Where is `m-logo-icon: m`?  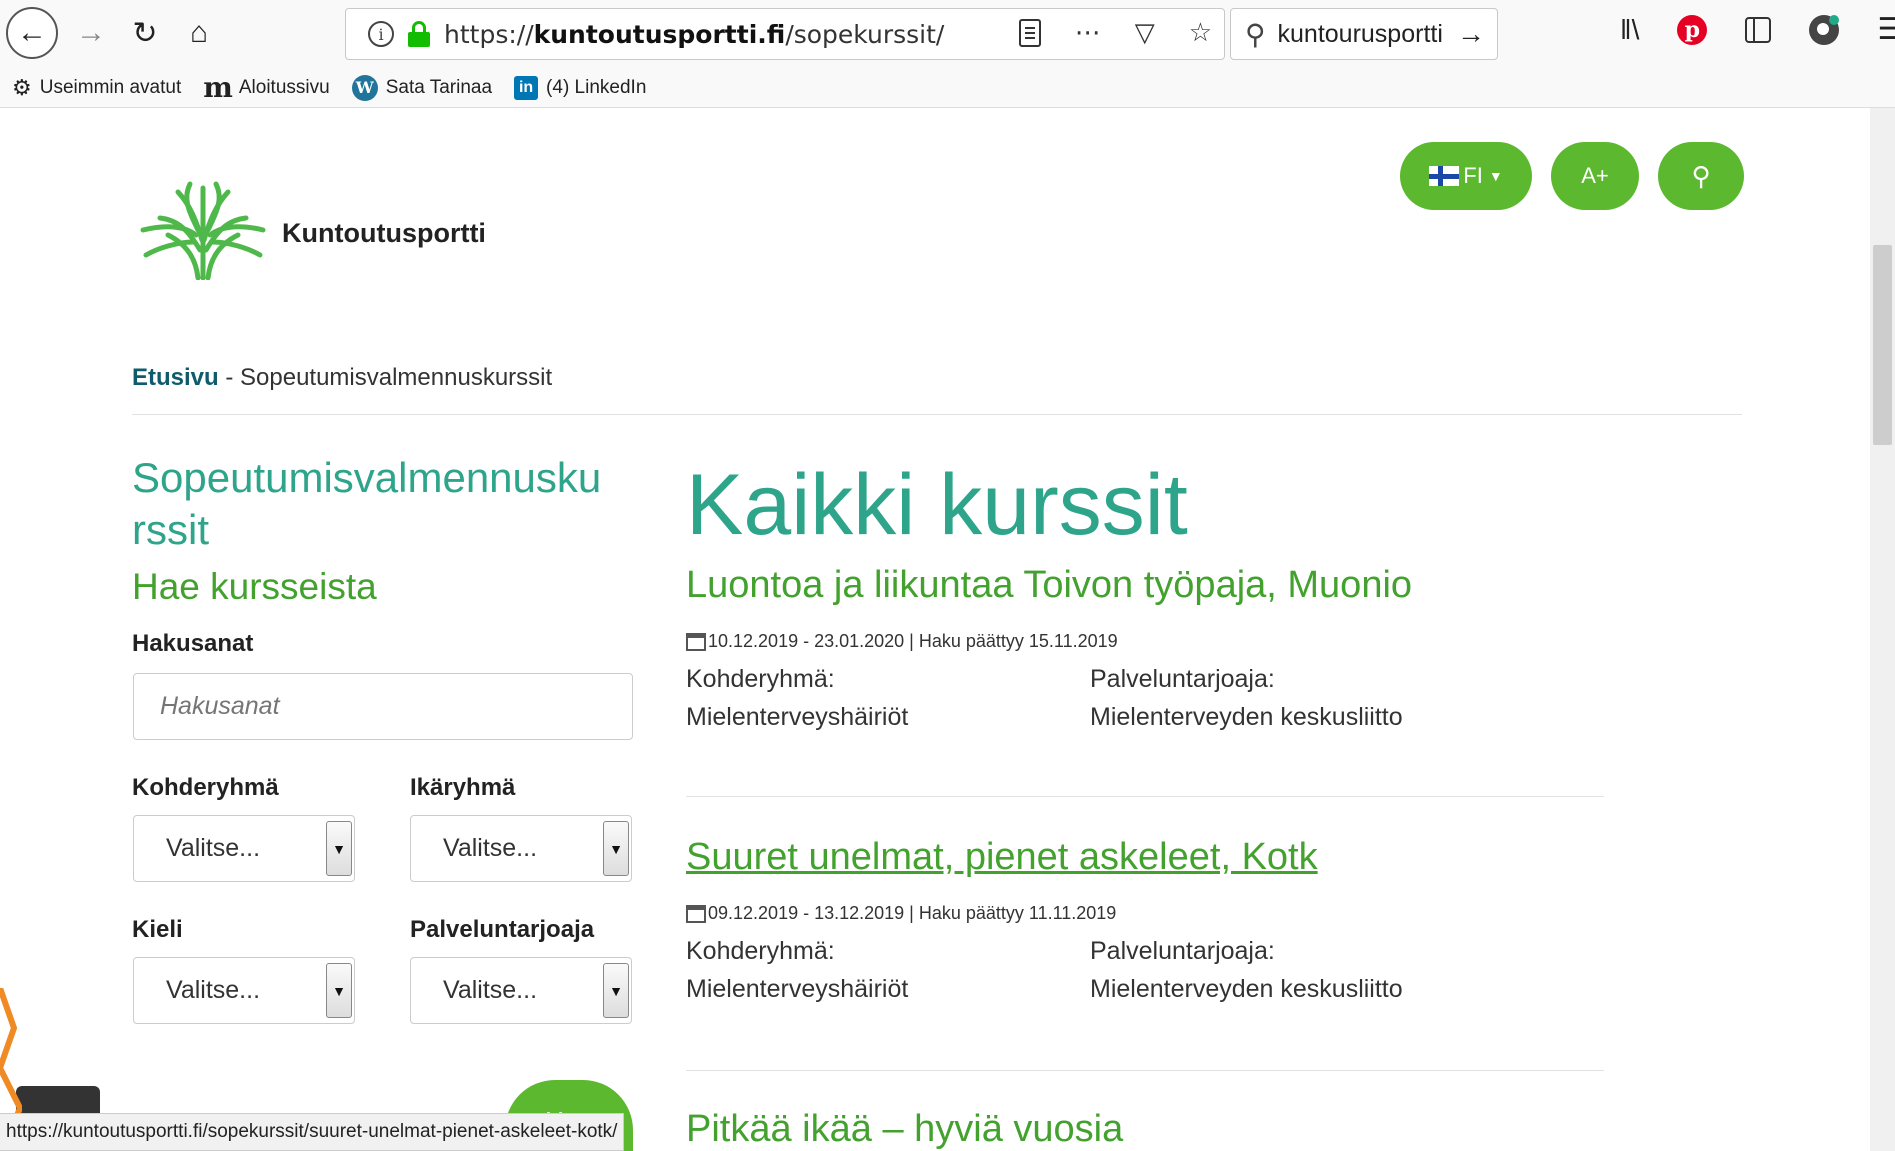
m-logo-icon: m is located at coordinates (218, 87).